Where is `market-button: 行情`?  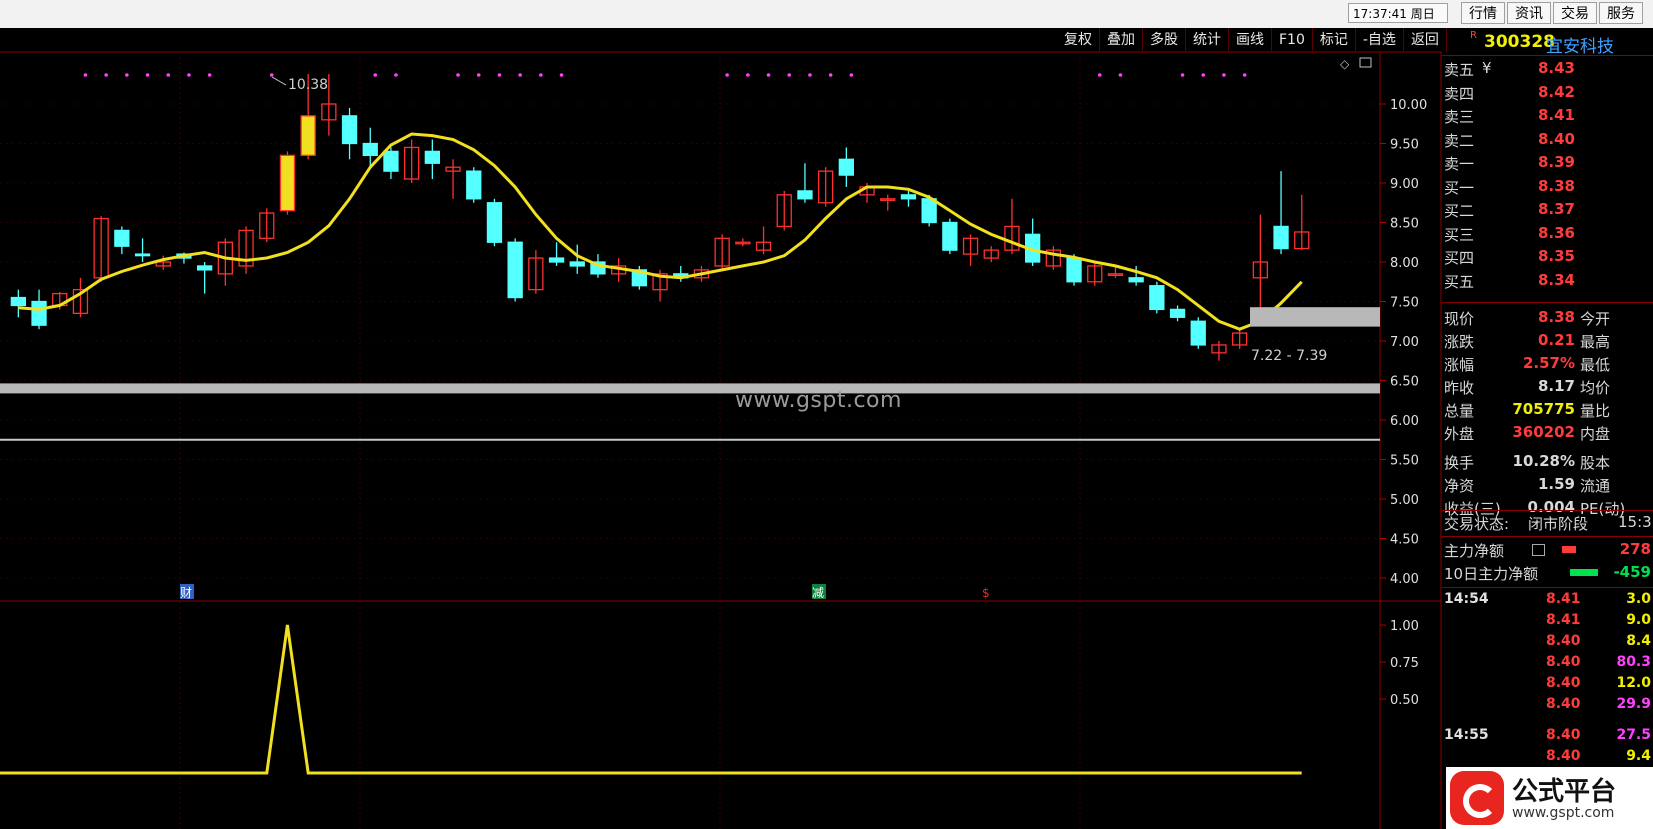
market-button: 行情 is located at coordinates (1483, 13).